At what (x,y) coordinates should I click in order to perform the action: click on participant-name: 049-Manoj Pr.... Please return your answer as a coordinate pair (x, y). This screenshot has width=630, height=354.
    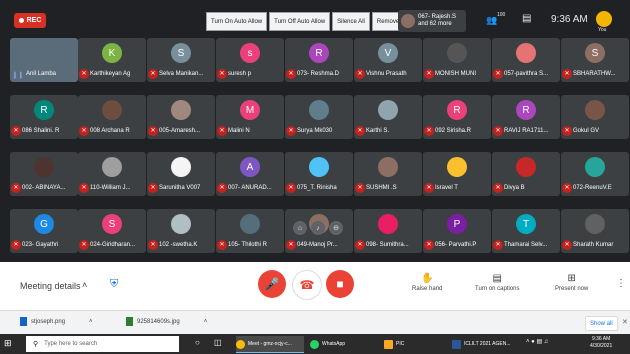
    Looking at the image, I should click on (317, 245).